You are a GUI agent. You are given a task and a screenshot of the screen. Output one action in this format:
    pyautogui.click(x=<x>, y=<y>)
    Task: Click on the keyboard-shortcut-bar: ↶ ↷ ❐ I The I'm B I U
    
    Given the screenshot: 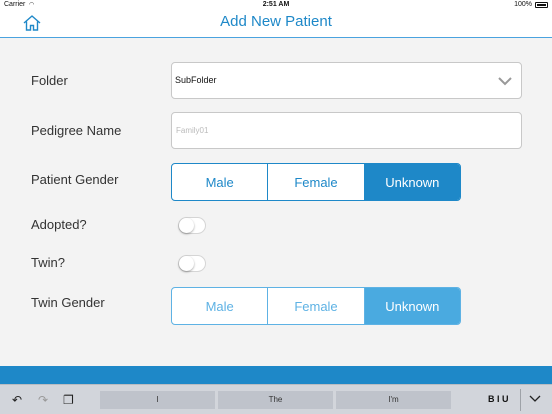 What is the action you would take?
    pyautogui.click(x=276, y=399)
    